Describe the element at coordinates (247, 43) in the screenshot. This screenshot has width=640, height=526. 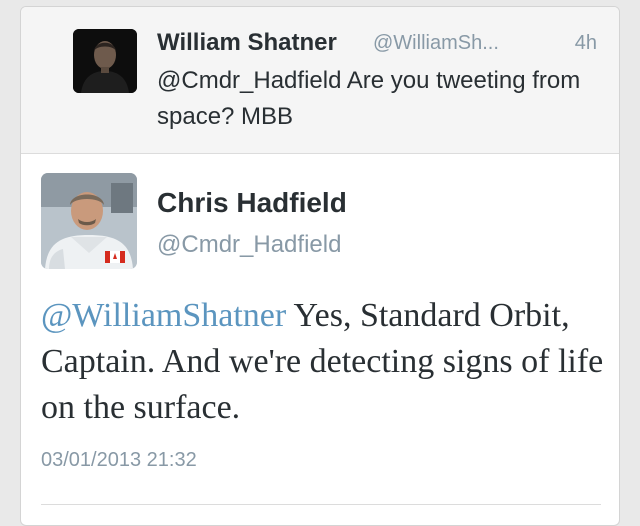
I see `reply-author-name: William Shatner` at that location.